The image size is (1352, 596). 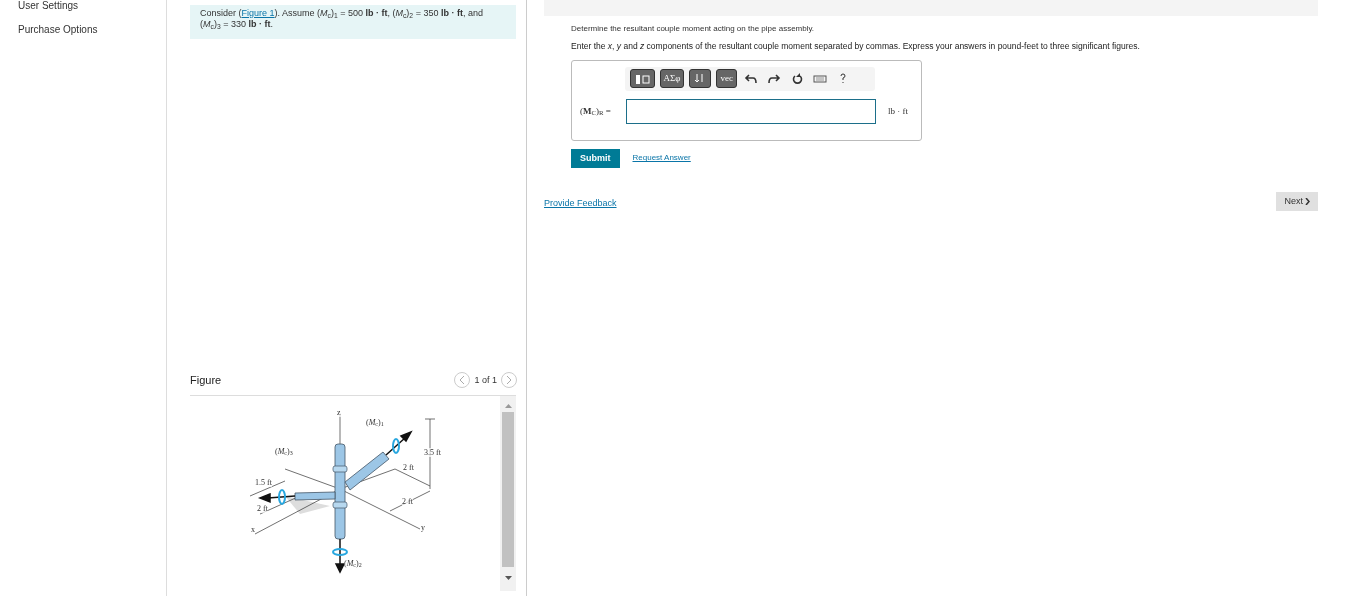 What do you see at coordinates (375, 422) in the screenshot?
I see `figure-label: (M$_{c}$)$_{1}$` at bounding box center [375, 422].